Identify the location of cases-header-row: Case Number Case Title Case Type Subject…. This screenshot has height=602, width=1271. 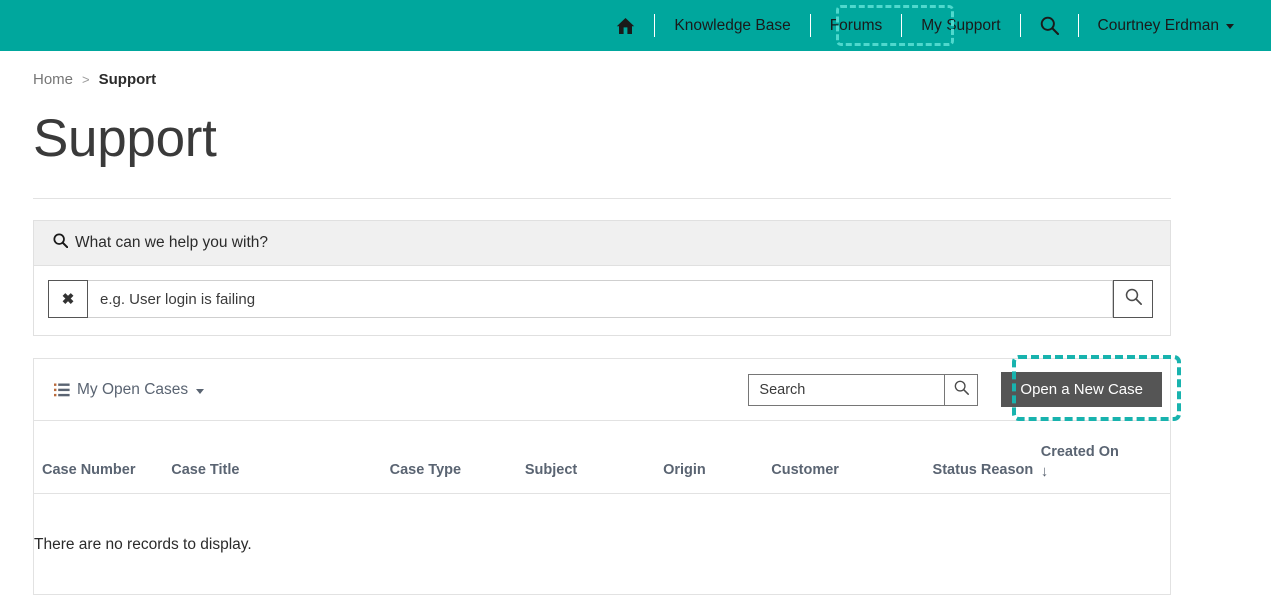
(602, 457).